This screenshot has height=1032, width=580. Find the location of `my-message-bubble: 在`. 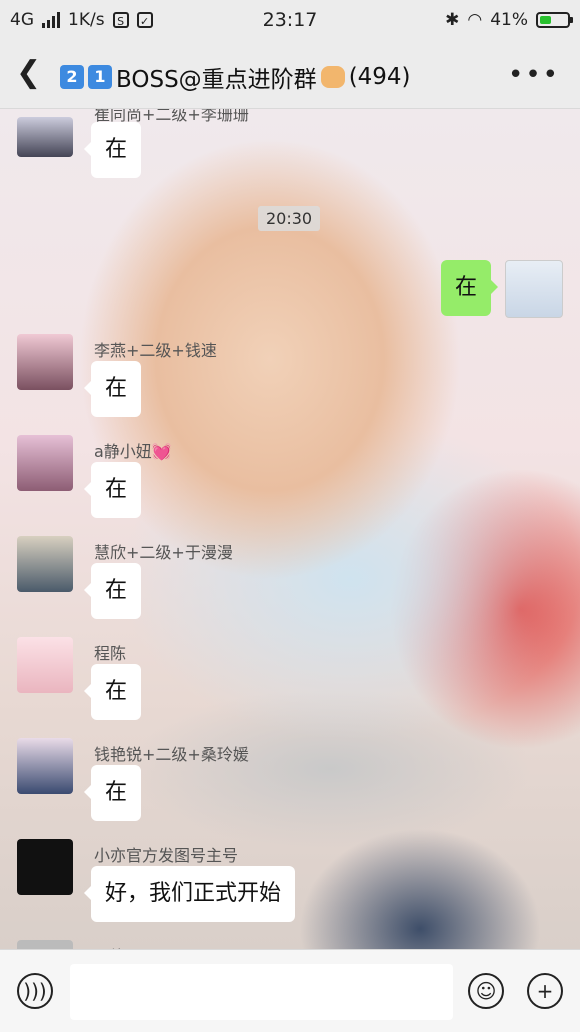

my-message-bubble: 在 is located at coordinates (470, 288).